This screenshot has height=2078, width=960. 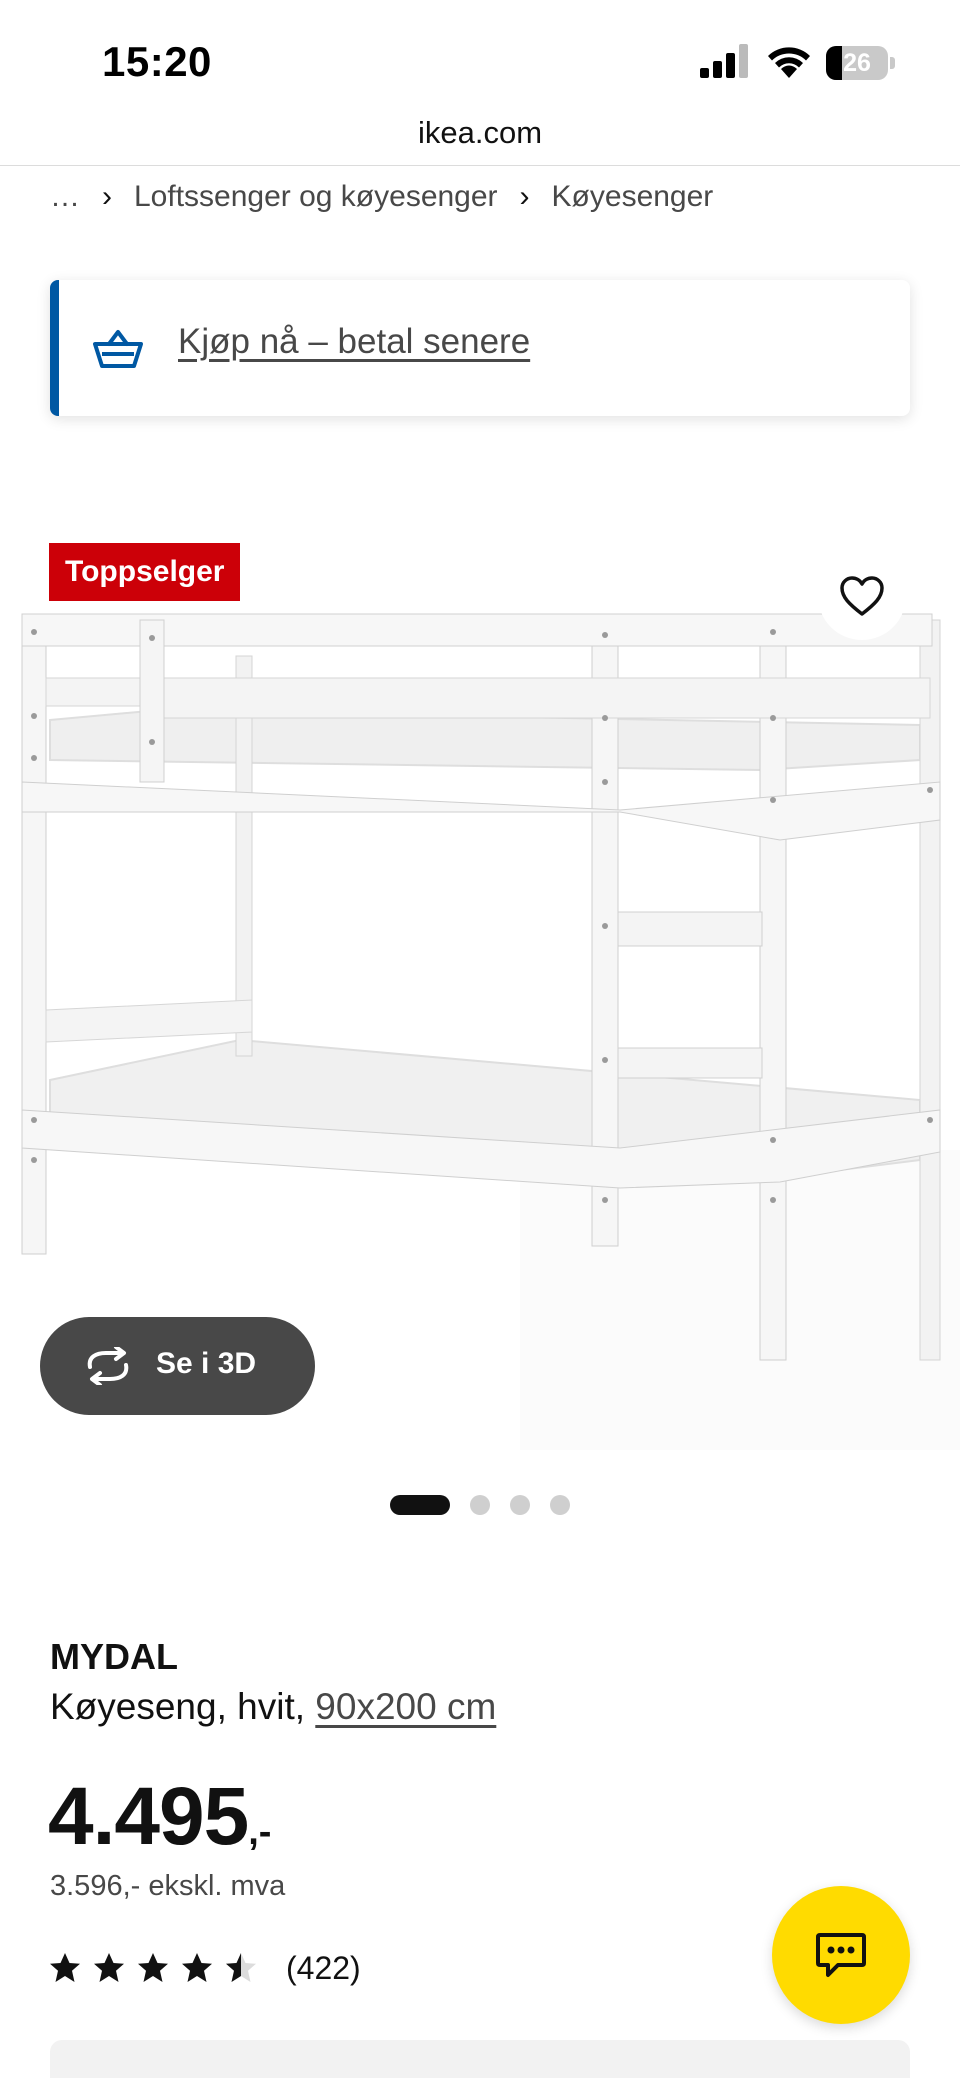 What do you see at coordinates (480, 55) in the screenshot?
I see `status-bar: 15:20 26` at bounding box center [480, 55].